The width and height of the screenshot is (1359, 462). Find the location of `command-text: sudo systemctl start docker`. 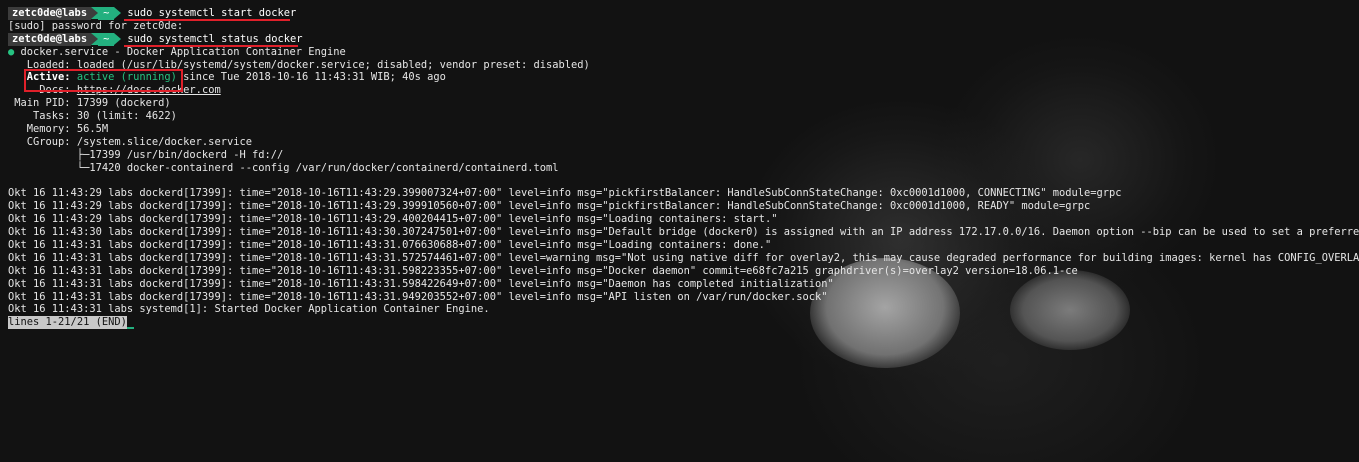

command-text: sudo systemctl start docker is located at coordinates (212, 13).